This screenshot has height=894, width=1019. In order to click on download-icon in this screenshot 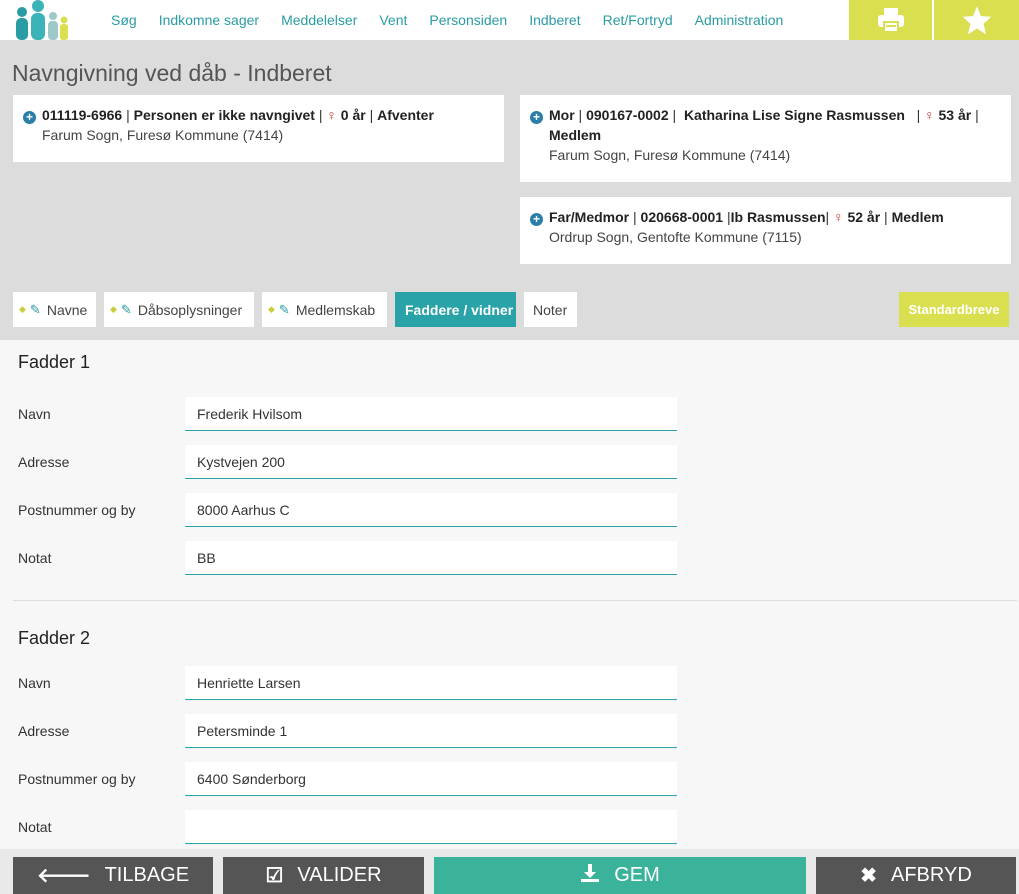, I will do `click(590, 876)`.